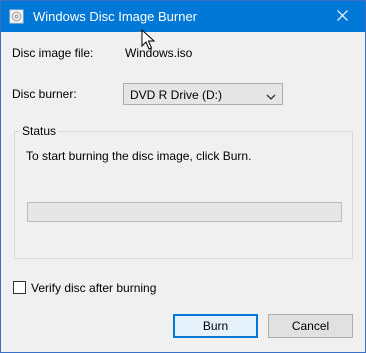 This screenshot has height=353, width=366. I want to click on burn-progress-bar, so click(184, 212).